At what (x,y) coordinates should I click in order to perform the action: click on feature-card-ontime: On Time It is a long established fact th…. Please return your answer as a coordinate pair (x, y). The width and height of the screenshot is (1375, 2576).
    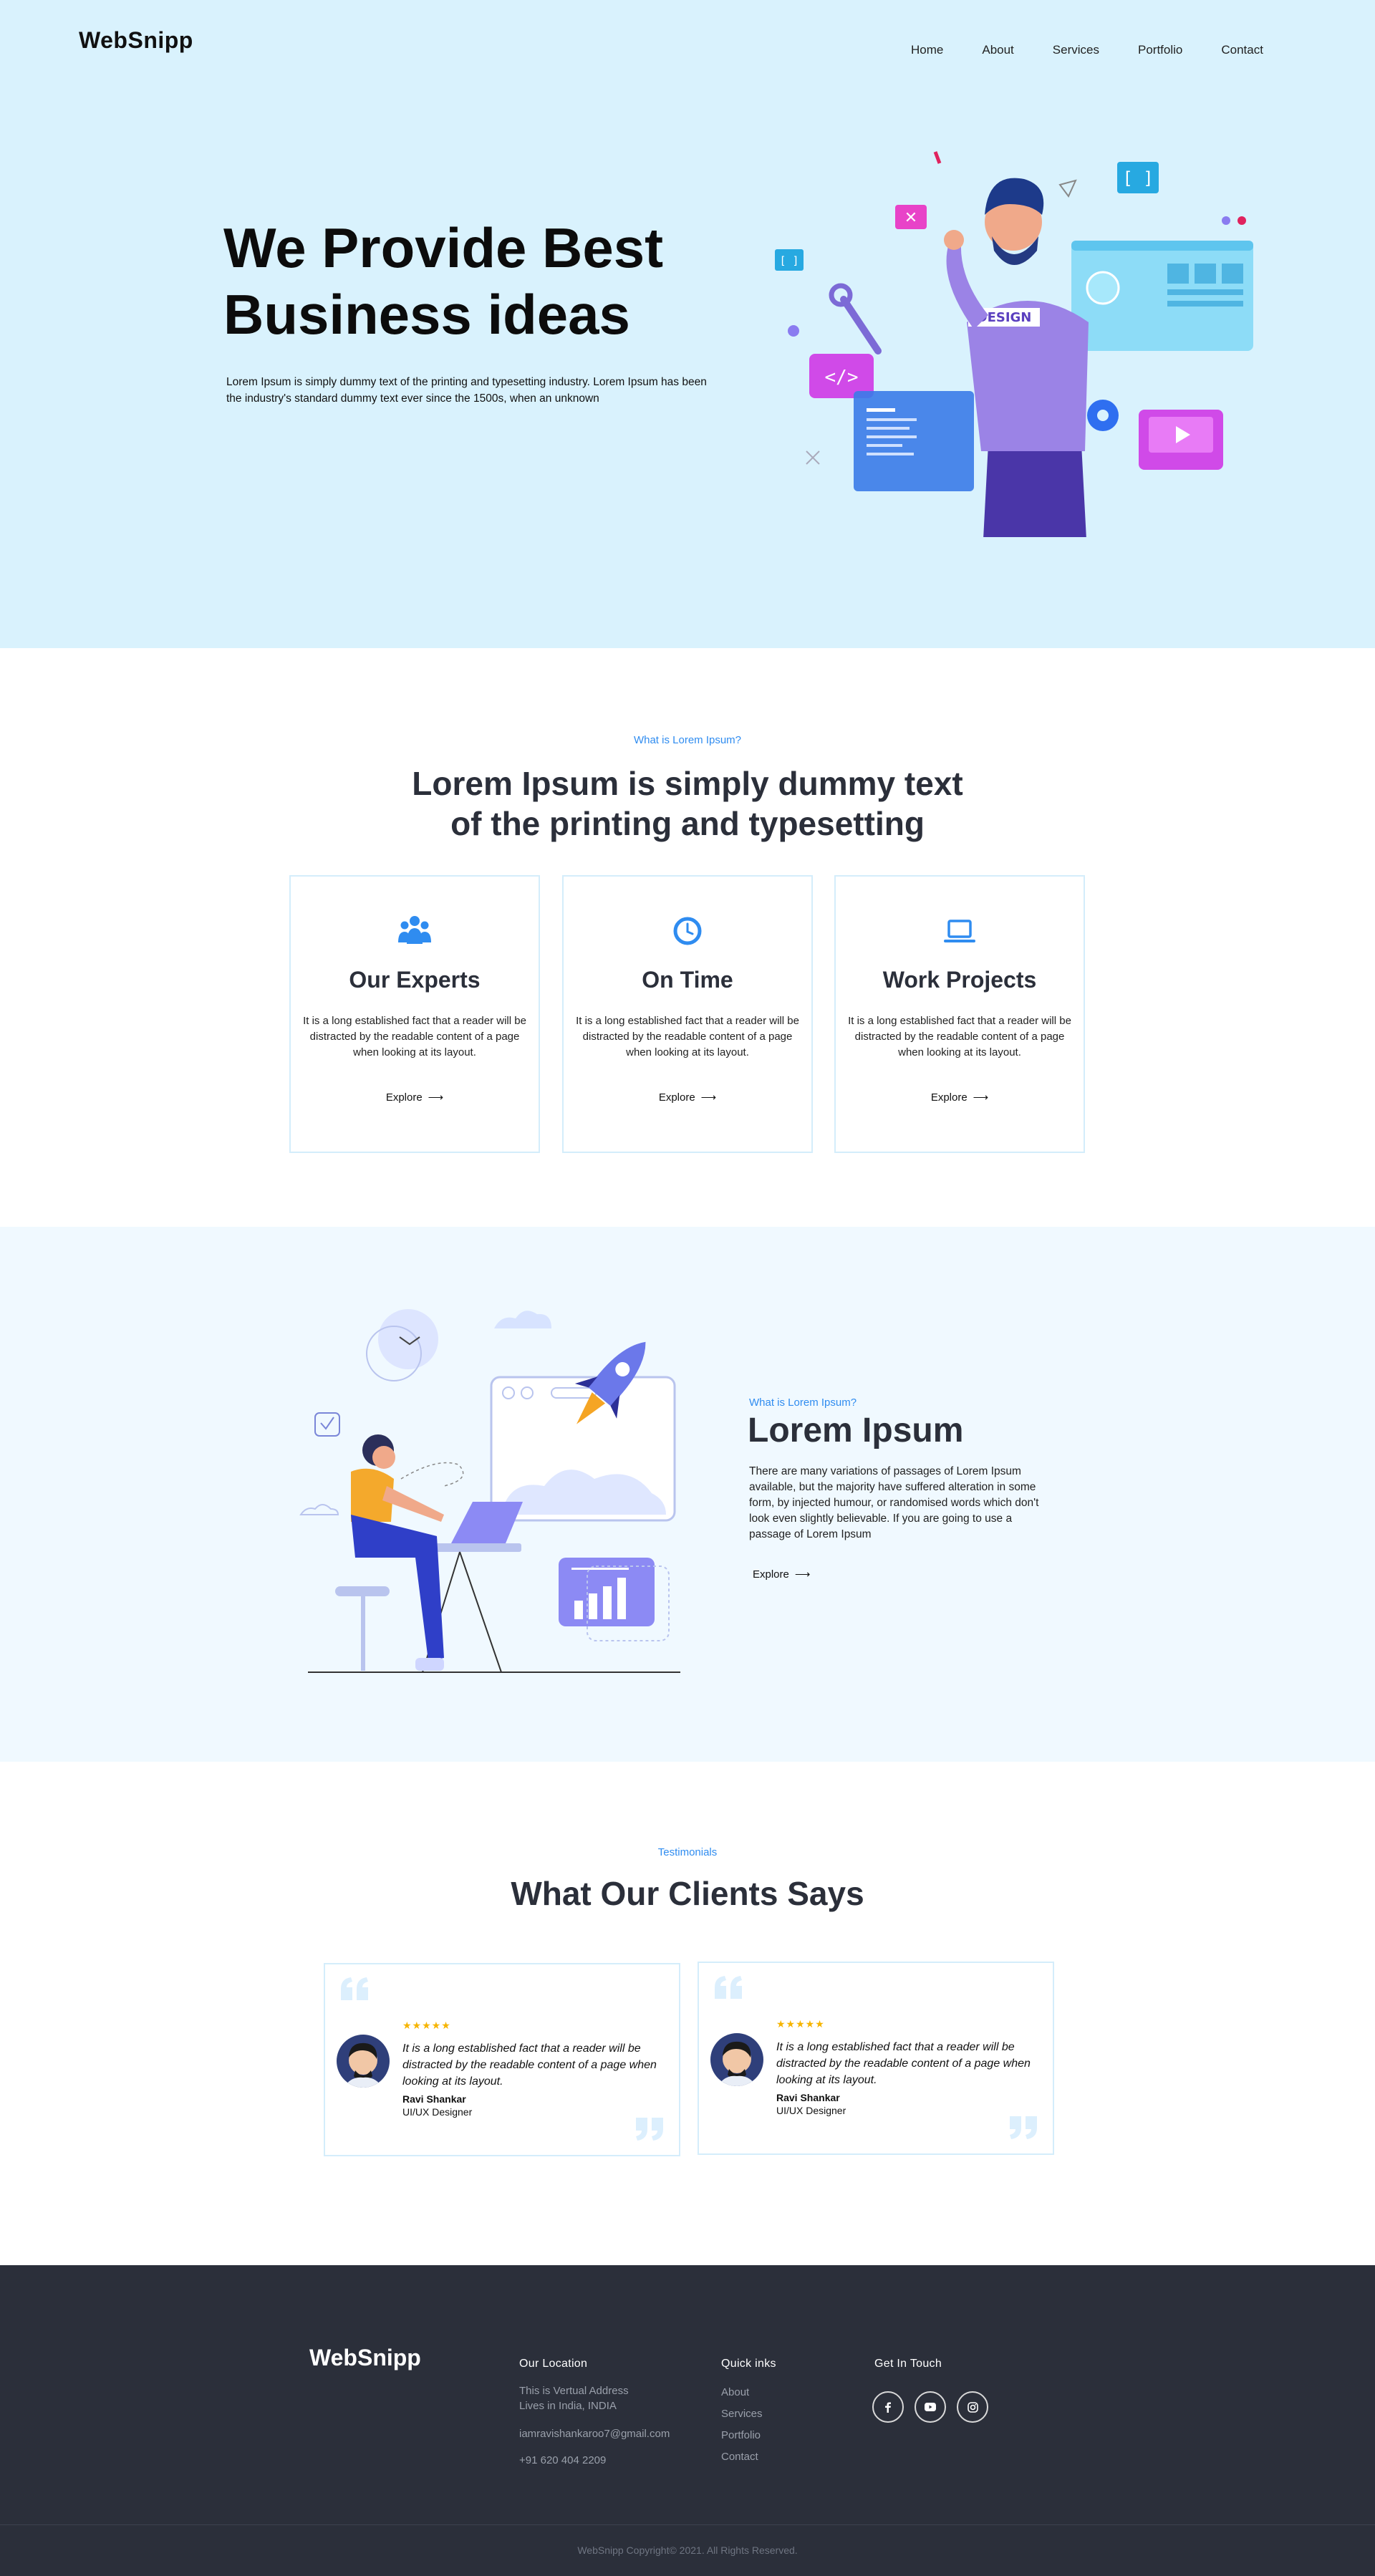
    Looking at the image, I should click on (688, 1014).